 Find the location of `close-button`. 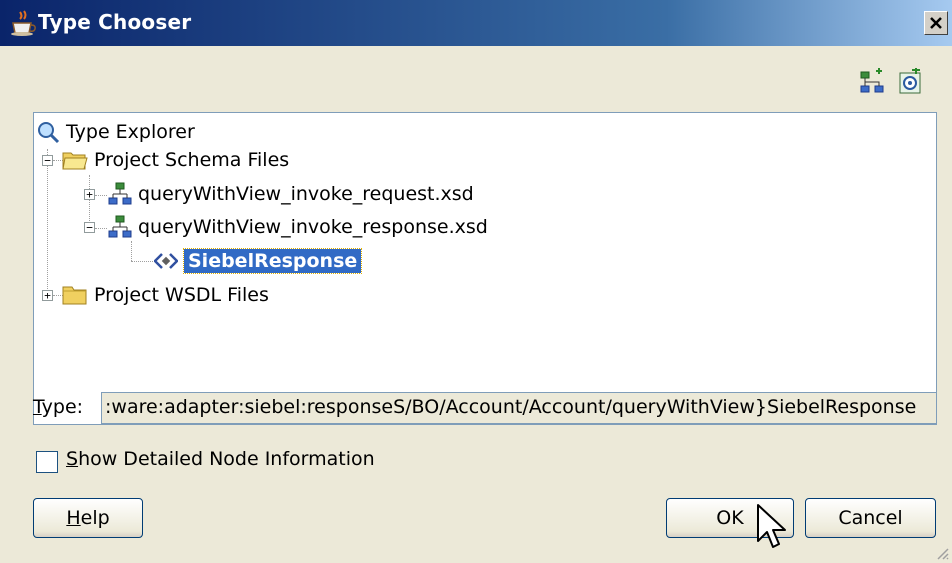

close-button is located at coordinates (936, 23).